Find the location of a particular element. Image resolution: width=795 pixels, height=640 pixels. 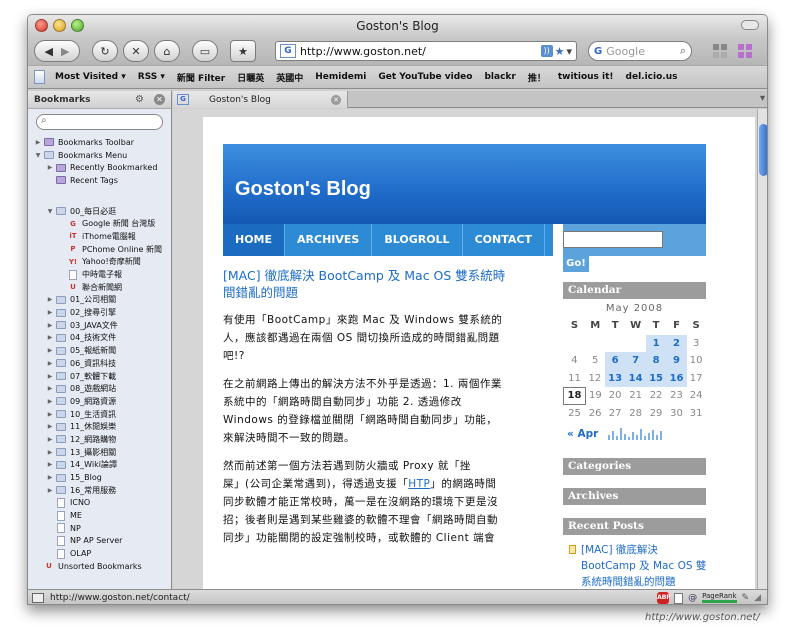

bookmark-search-input: ⌕ is located at coordinates (99, 122).